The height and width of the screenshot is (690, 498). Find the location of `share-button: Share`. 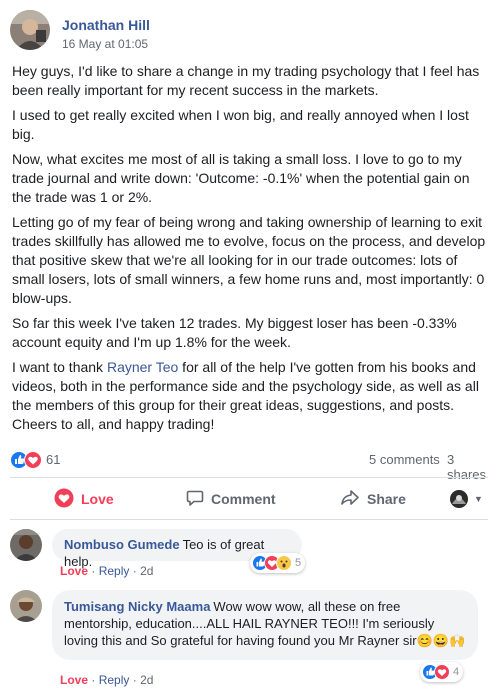

share-button: Share is located at coordinates (373, 499).